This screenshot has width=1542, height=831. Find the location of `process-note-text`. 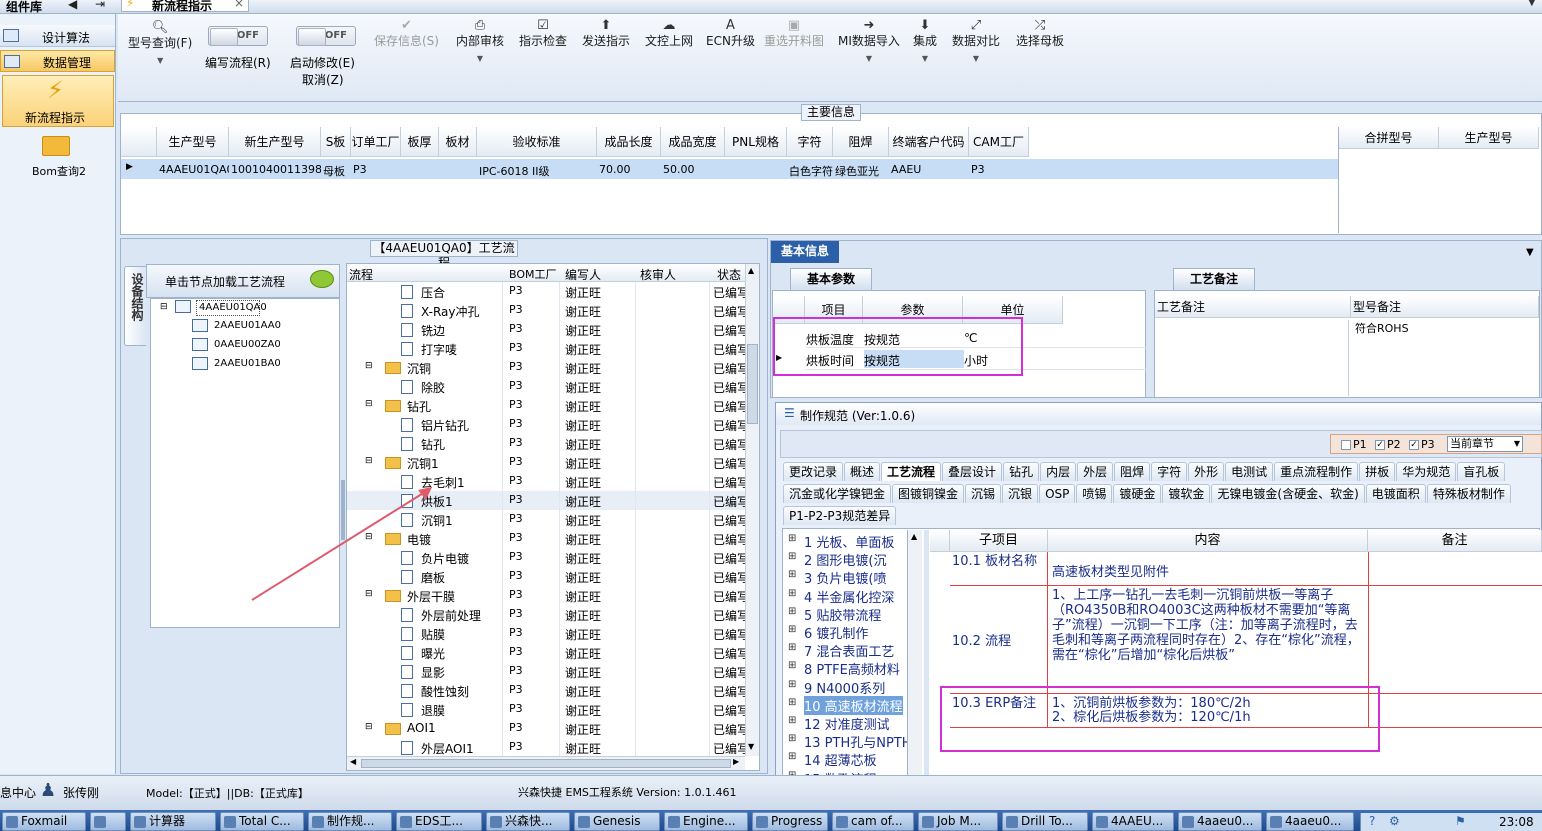

process-note-text is located at coordinates (1252, 358).